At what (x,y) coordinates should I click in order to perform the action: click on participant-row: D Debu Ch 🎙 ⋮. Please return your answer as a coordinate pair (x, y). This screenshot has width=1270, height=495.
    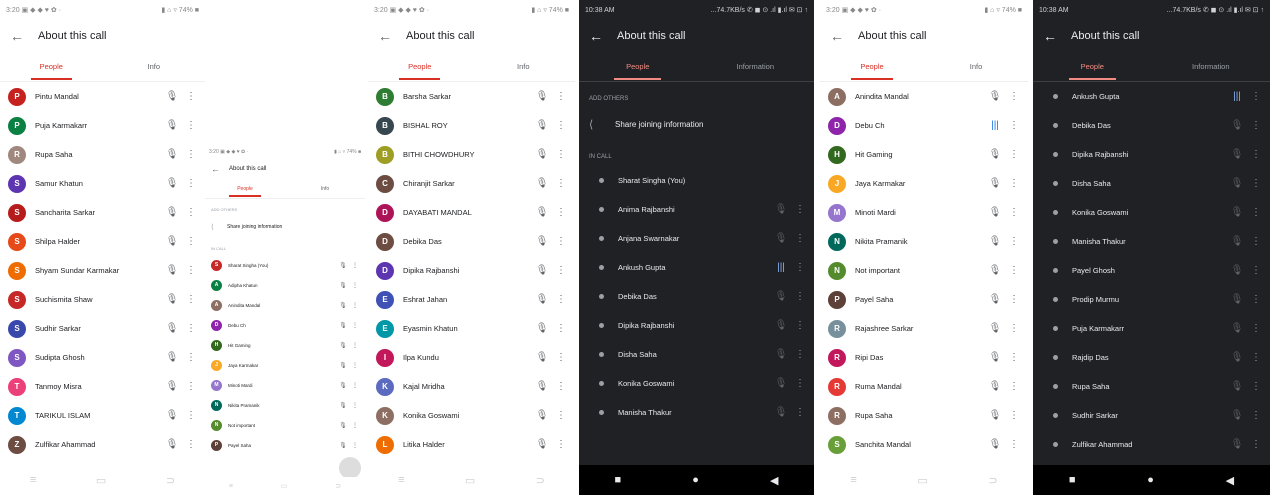
    Looking at the image, I should click on (285, 325).